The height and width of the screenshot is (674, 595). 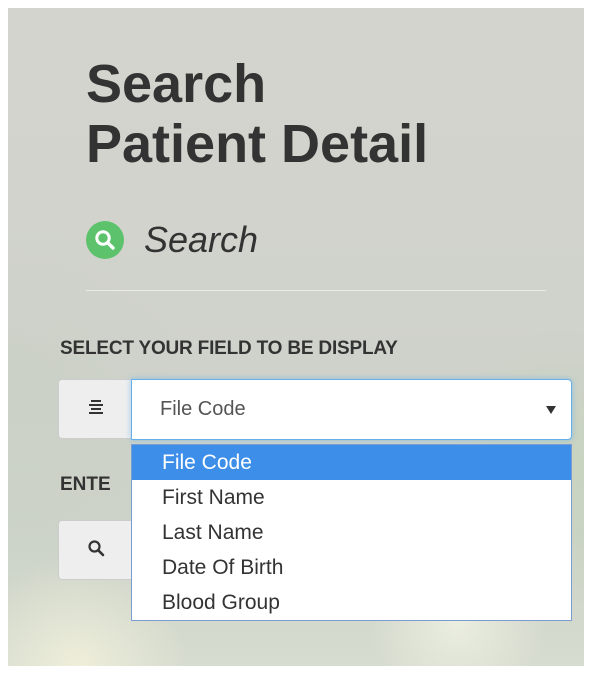 I want to click on enter-field-label: ENTE, so click(x=85, y=484).